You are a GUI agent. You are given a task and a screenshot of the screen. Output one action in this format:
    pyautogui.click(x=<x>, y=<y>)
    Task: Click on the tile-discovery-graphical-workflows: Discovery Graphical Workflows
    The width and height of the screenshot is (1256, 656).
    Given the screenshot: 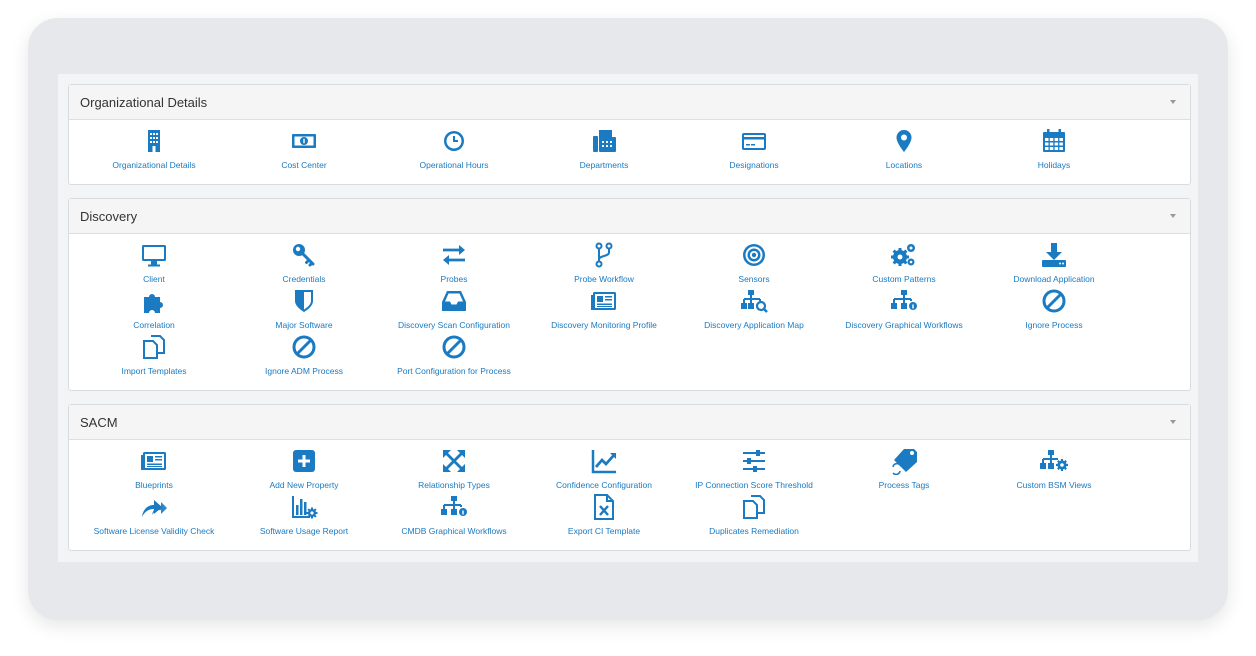 What is the action you would take?
    pyautogui.click(x=904, y=309)
    